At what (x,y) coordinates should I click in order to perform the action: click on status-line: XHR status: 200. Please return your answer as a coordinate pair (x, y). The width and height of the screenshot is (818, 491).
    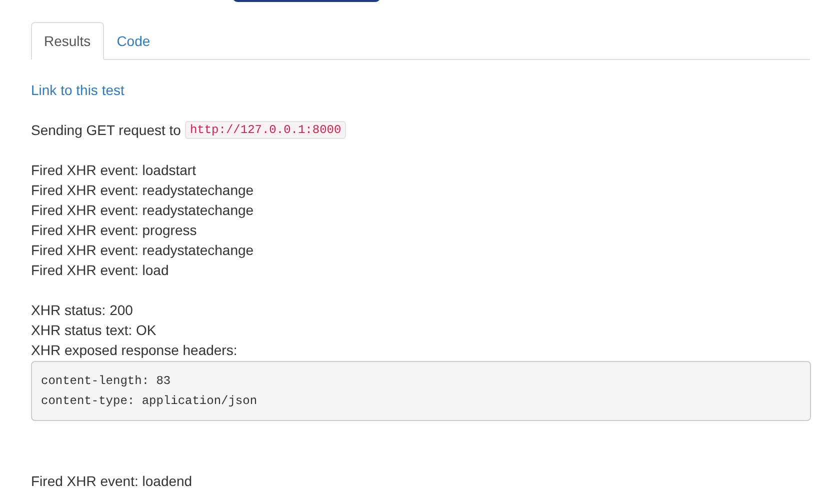
    Looking at the image, I should click on (82, 310).